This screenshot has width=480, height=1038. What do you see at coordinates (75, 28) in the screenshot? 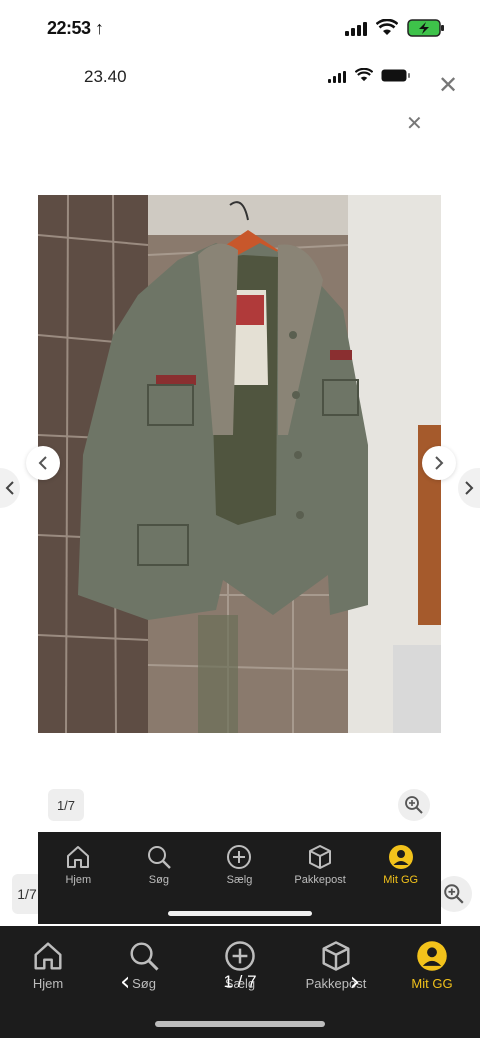
I see `status-time: 22:53 ↑` at bounding box center [75, 28].